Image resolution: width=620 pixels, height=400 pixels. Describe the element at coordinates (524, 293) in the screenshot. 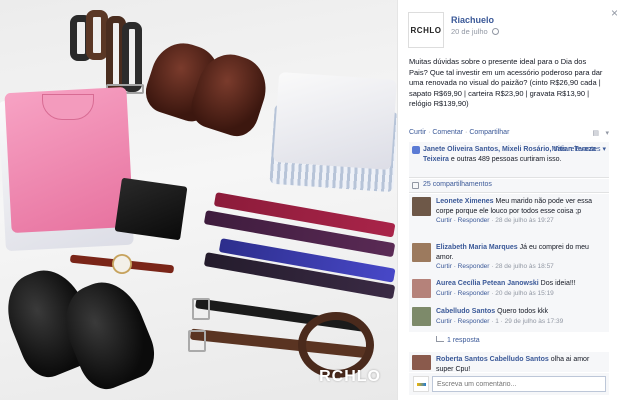

I see `comment-time: 20 de julho às 15:19` at that location.